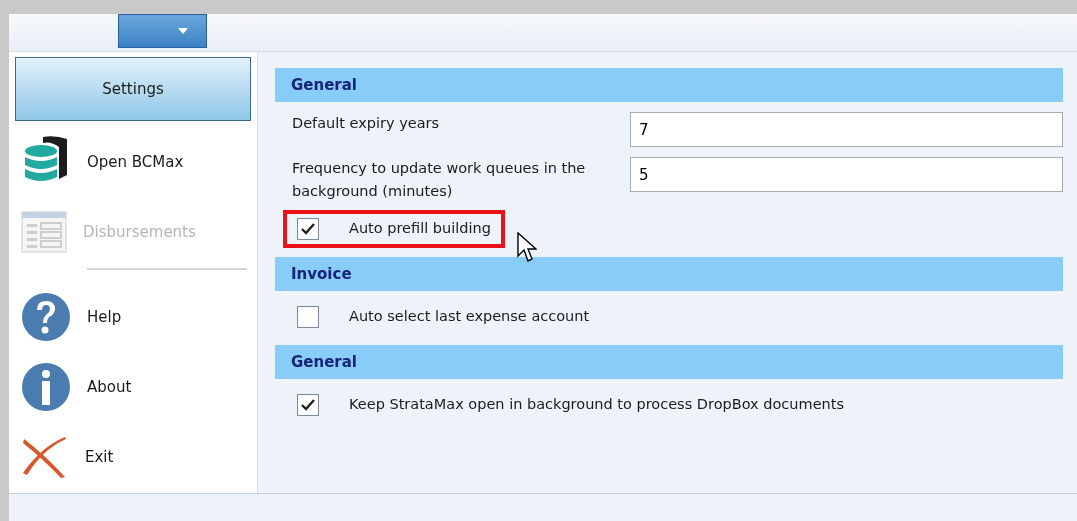  What do you see at coordinates (846, 129) in the screenshot?
I see `input-field: 7` at bounding box center [846, 129].